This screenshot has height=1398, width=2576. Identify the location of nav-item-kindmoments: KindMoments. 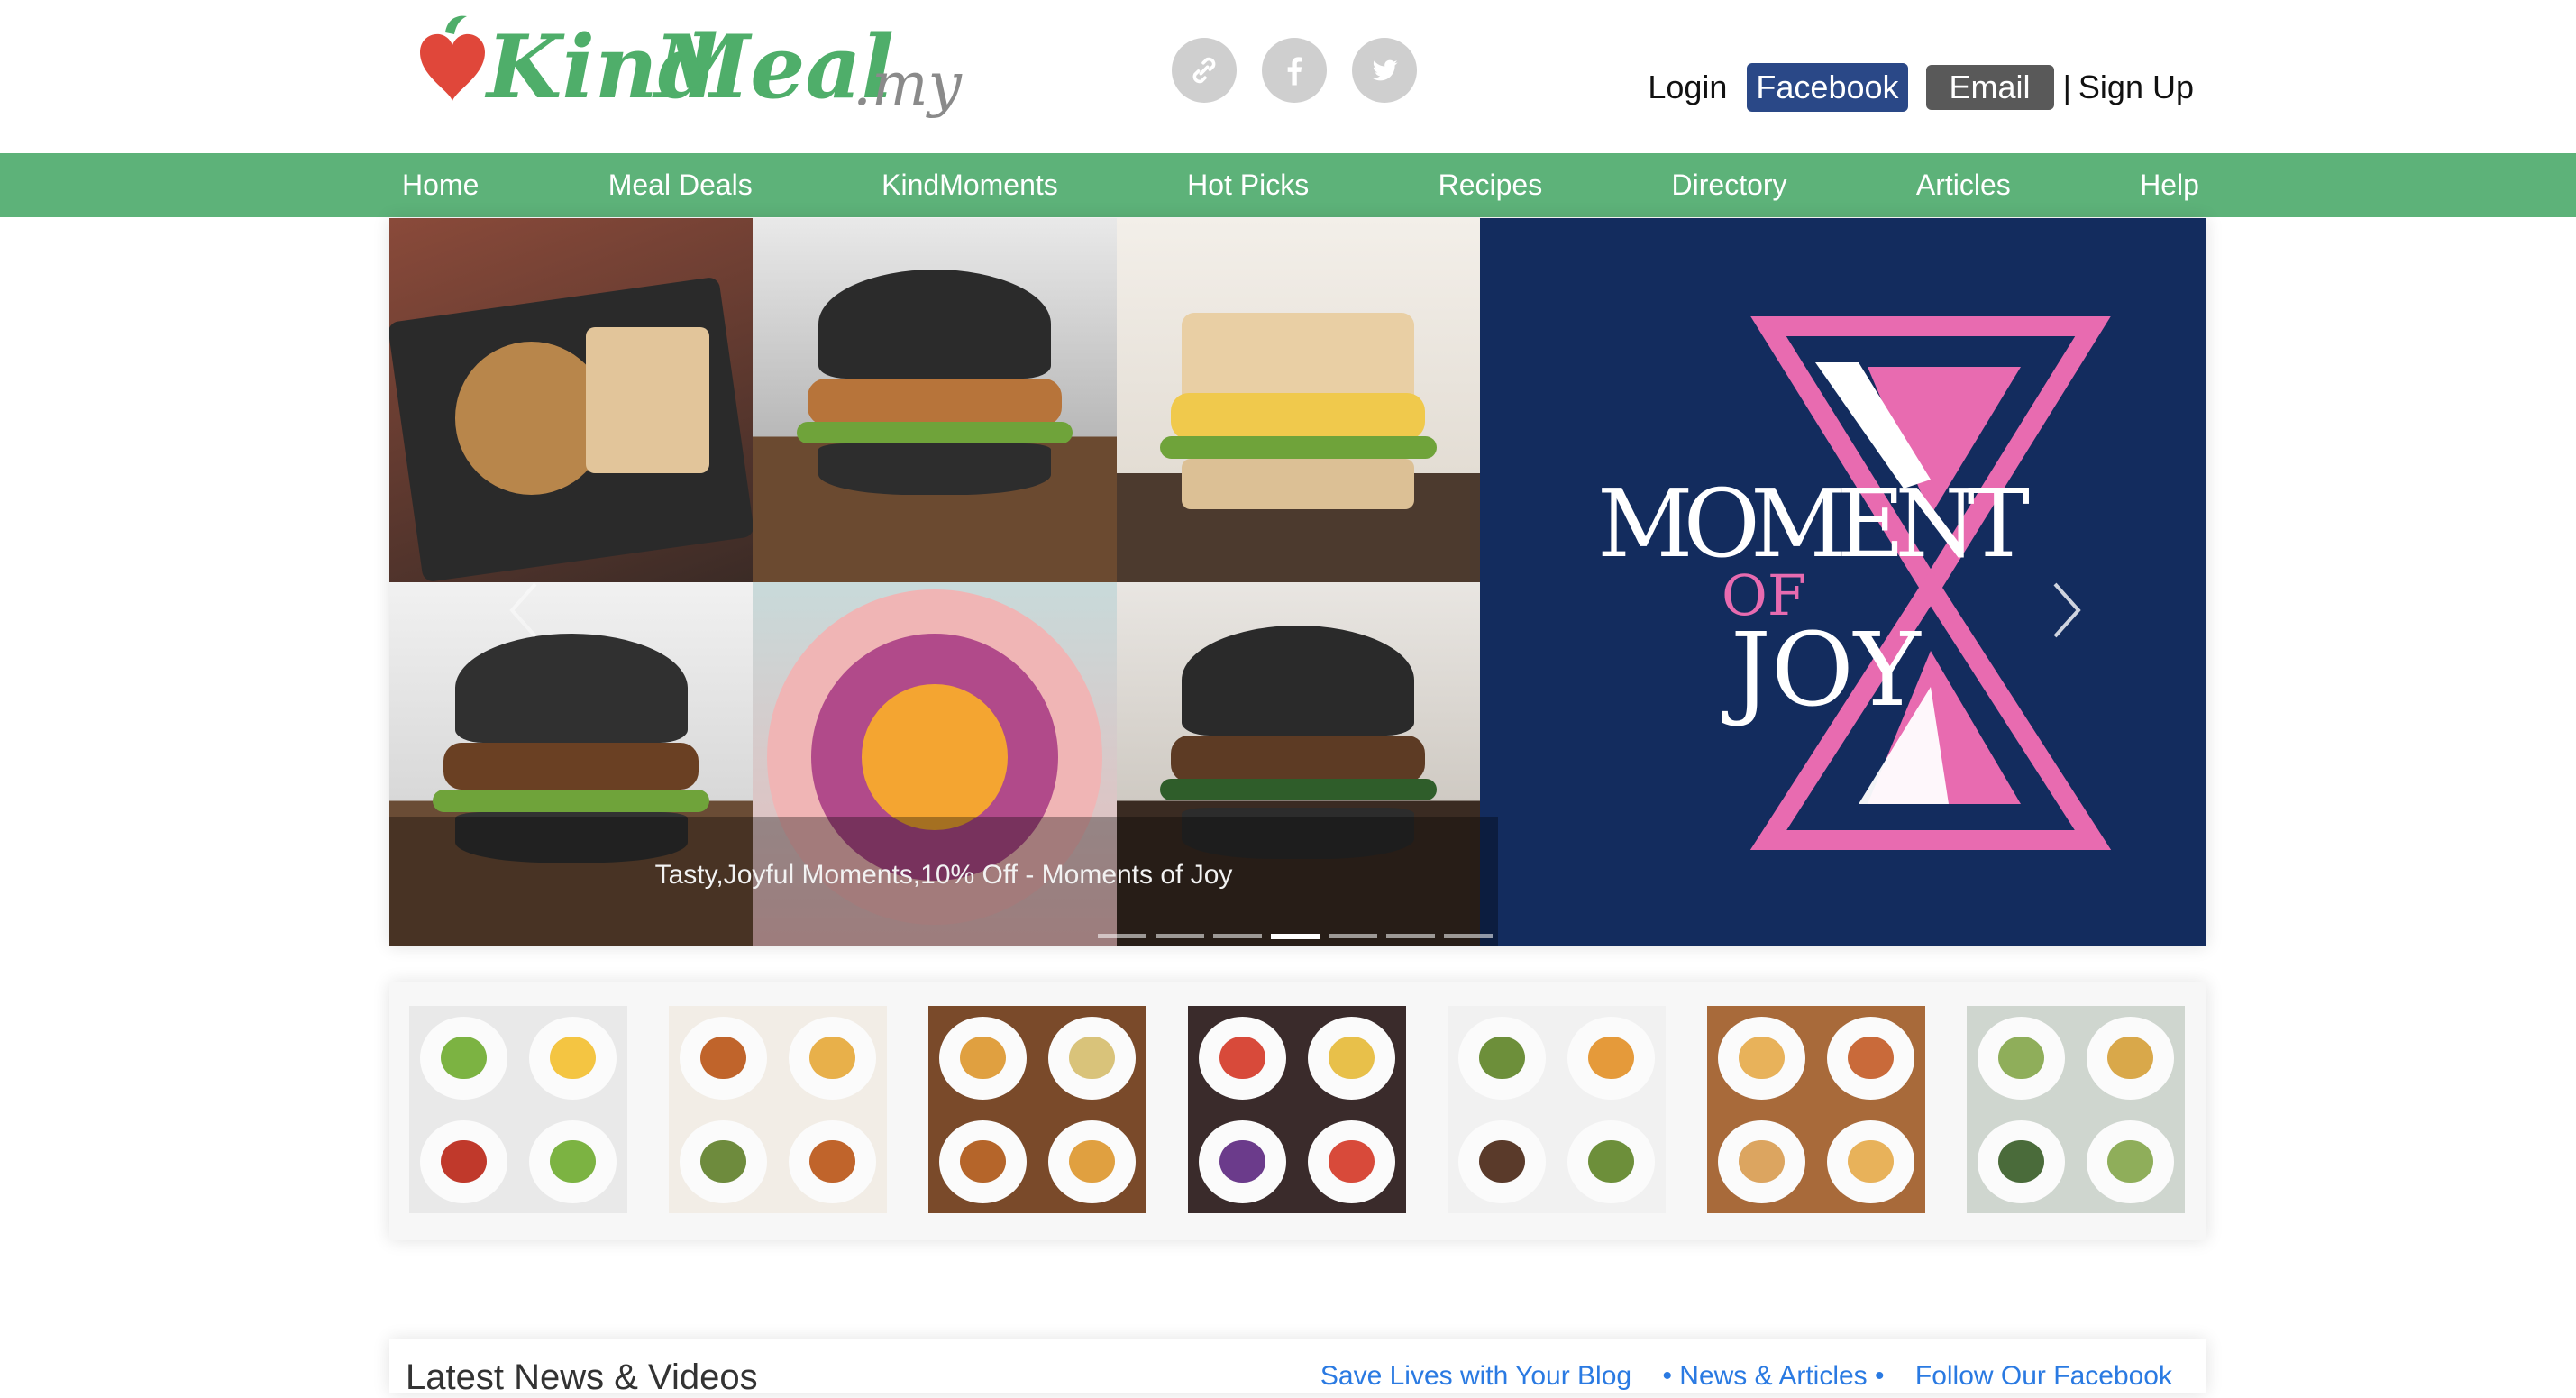
(969, 186).